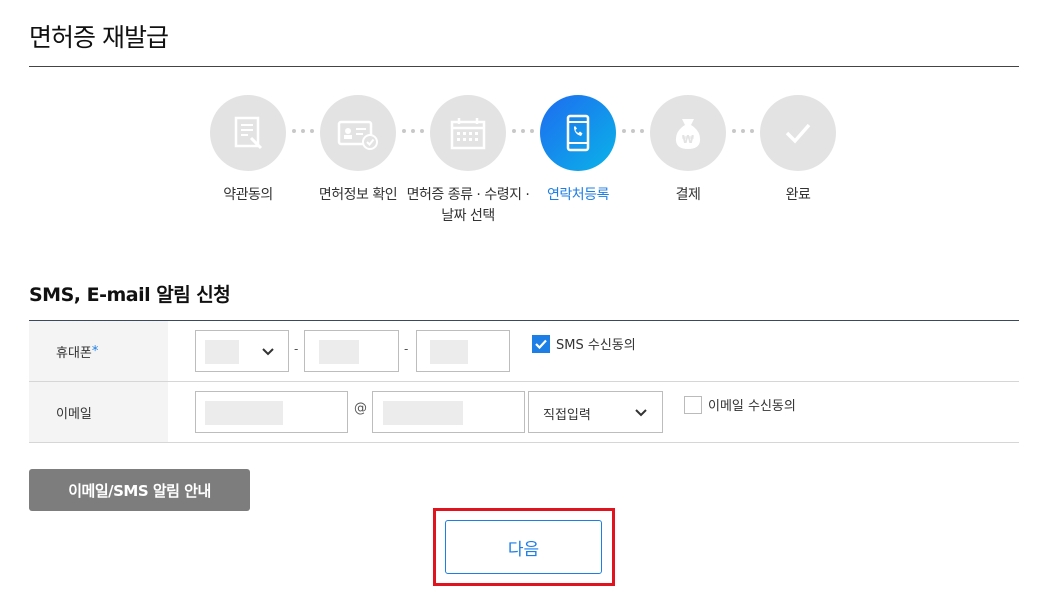 The height and width of the screenshot is (606, 1058). I want to click on step-payment: ₩ 결제, so click(688, 150).